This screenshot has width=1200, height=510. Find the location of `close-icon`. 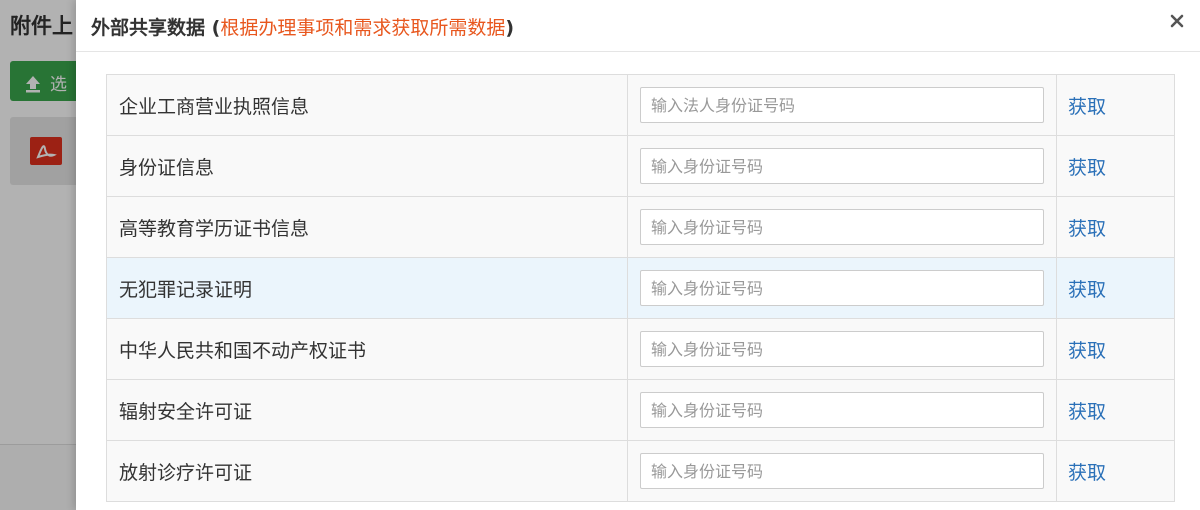

close-icon is located at coordinates (1177, 21).